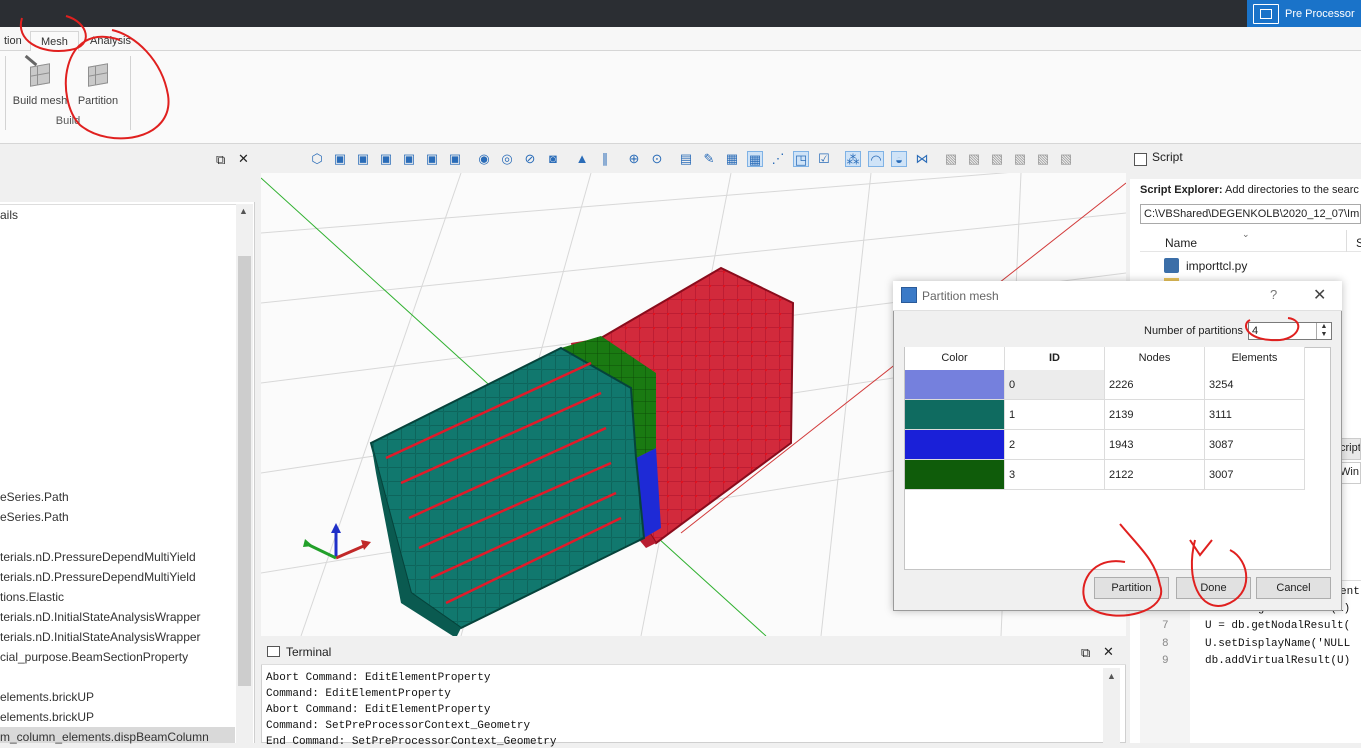 The width and height of the screenshot is (1361, 748). Describe the element at coordinates (1216, 266) in the screenshot. I see `file-item: importtcl.py` at that location.